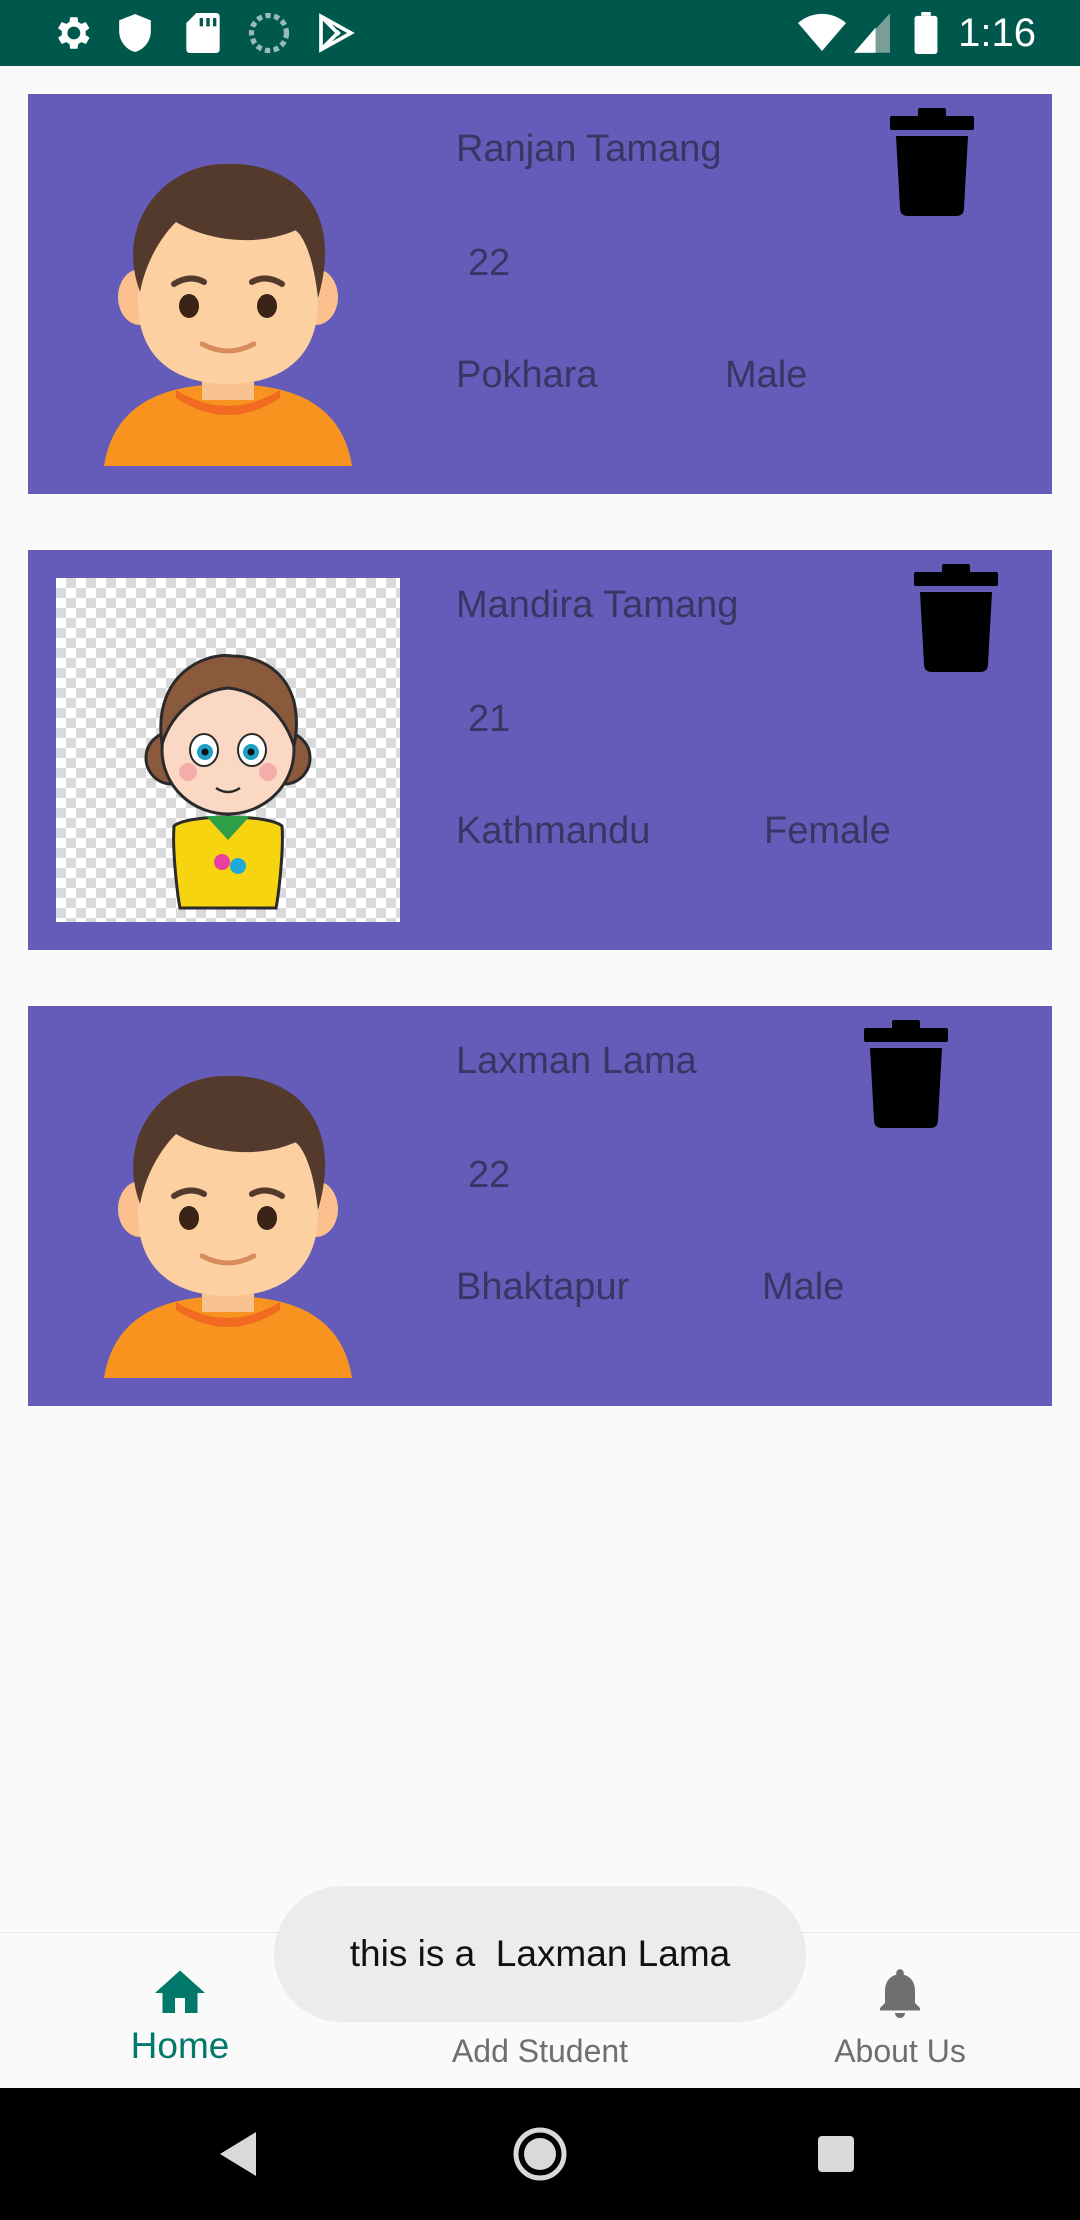  I want to click on student-name: Laxman Lama, so click(576, 1061).